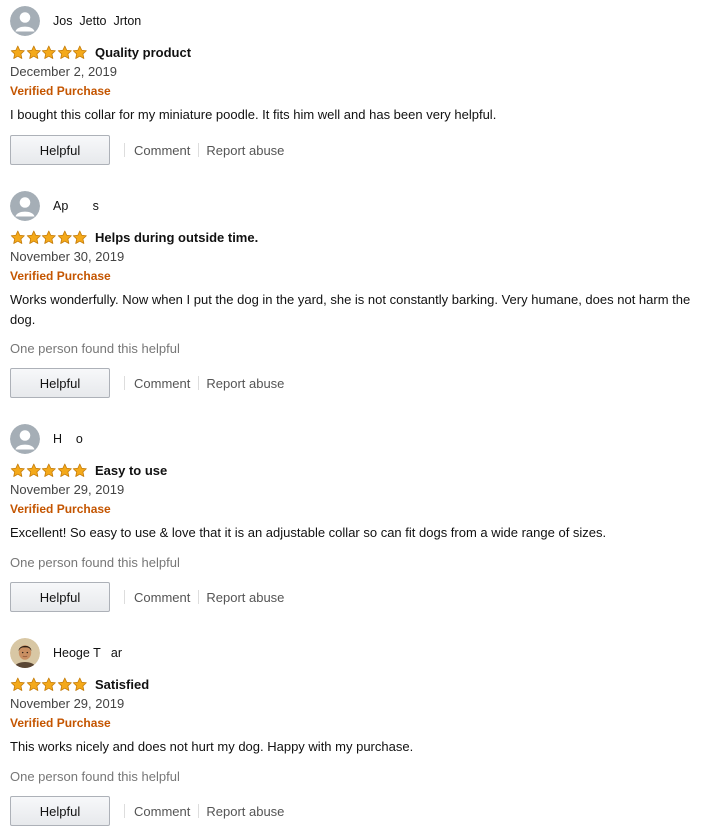 This screenshot has height=826, width=704. I want to click on reviewer-name: Heoge T ar, so click(87, 653).